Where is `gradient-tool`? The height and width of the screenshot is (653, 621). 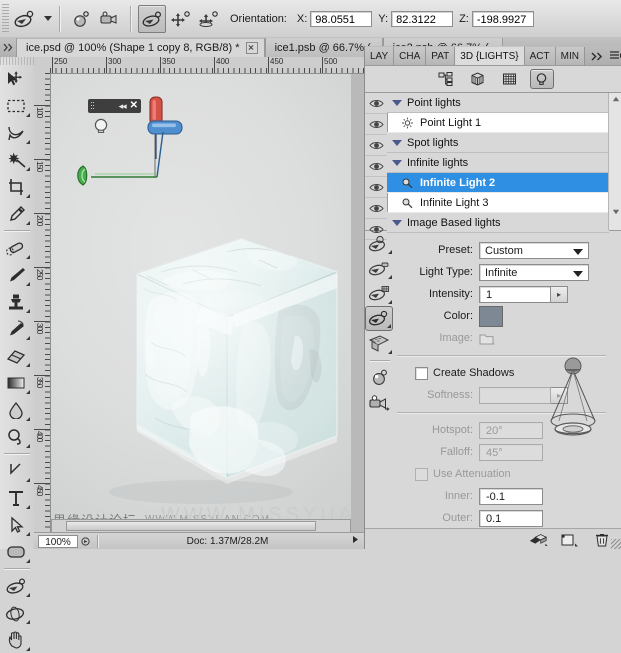 gradient-tool is located at coordinates (16, 382).